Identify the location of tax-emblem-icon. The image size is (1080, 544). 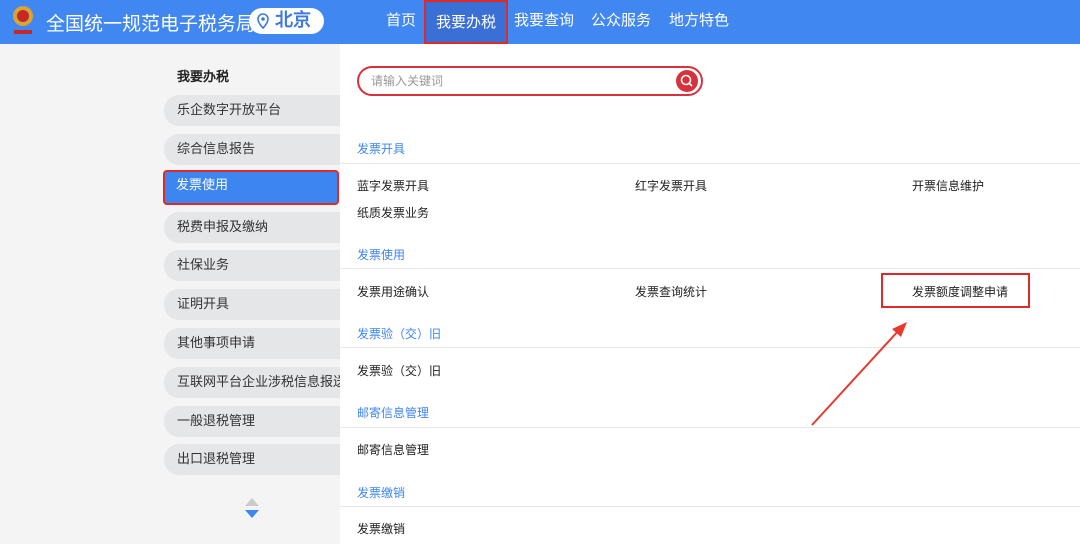
(23, 20).